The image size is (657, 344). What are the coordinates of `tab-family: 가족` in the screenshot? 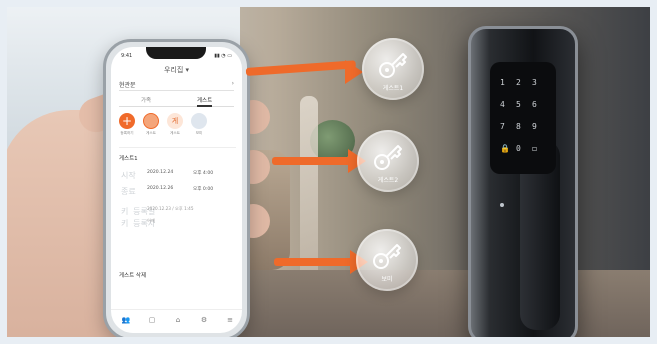 It's located at (146, 100).